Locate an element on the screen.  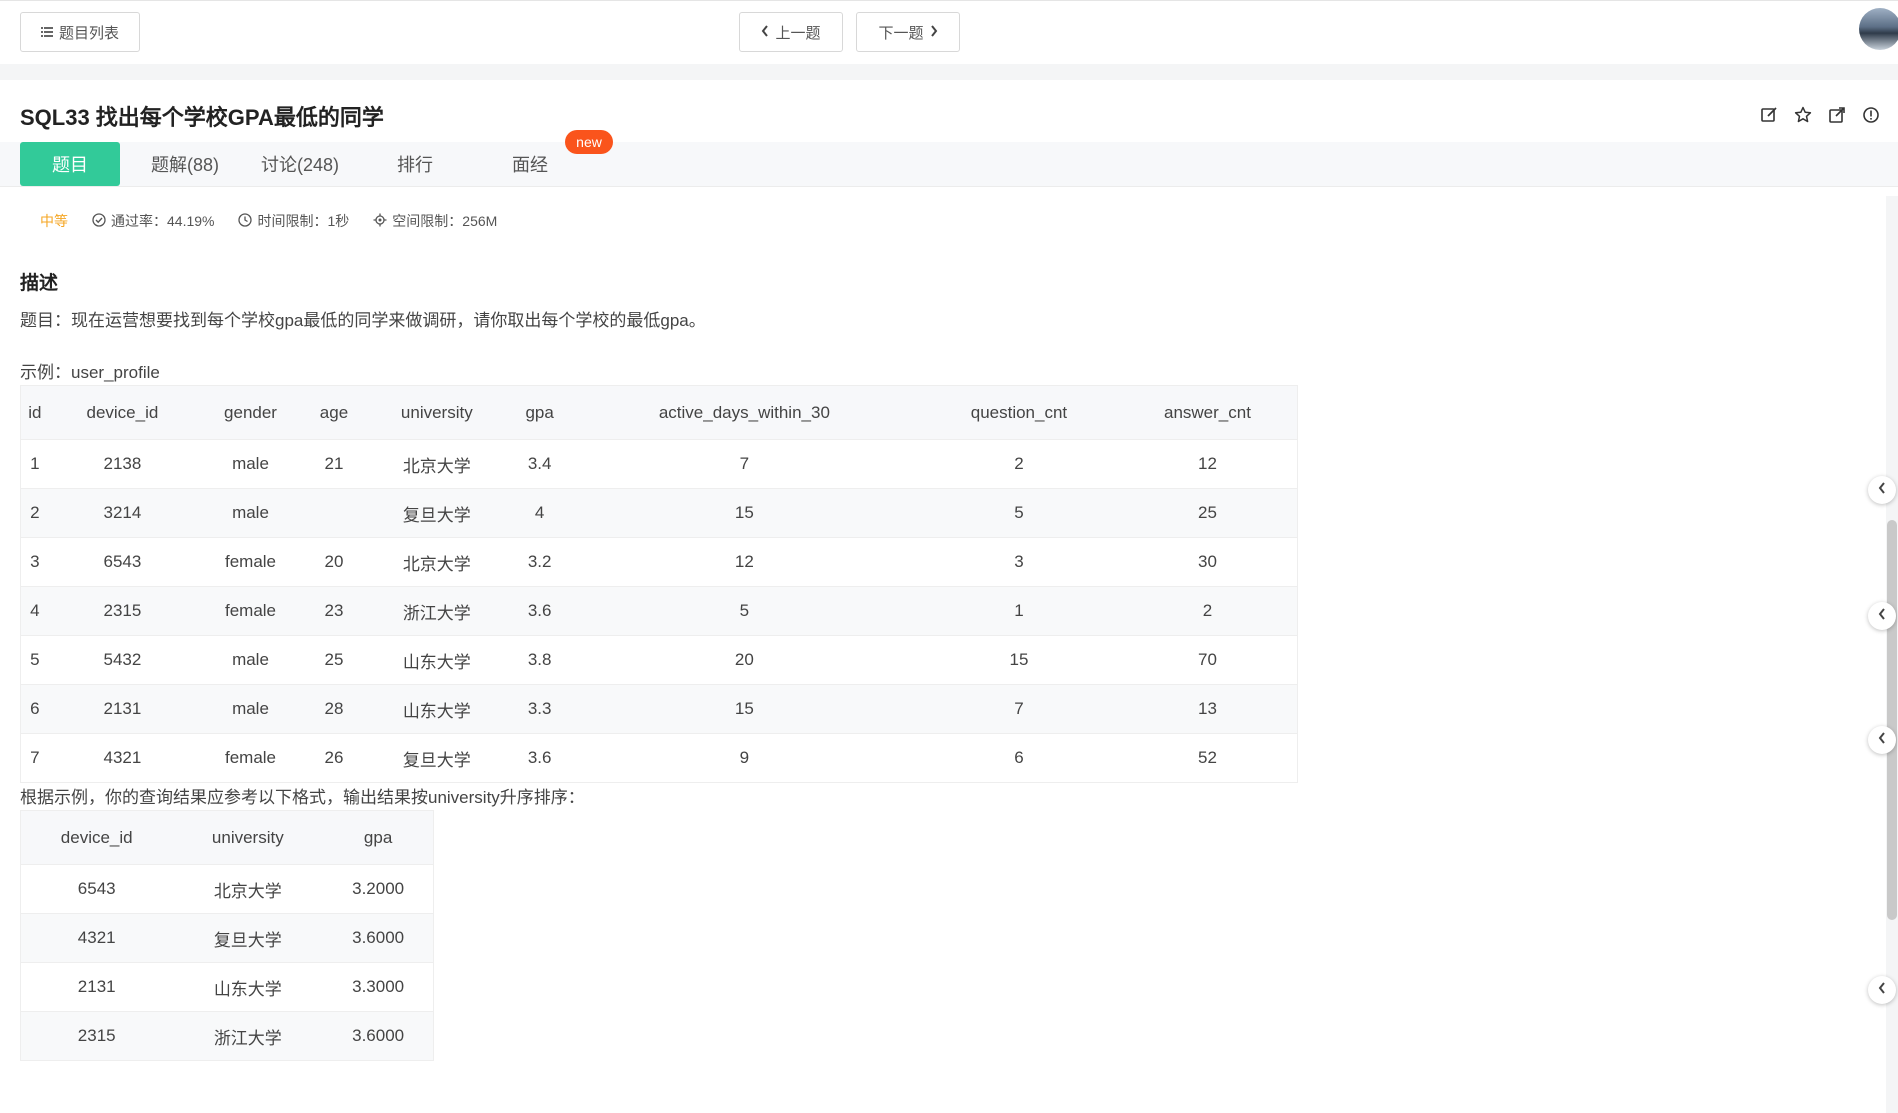
table-cell: 20 is located at coordinates (744, 660).